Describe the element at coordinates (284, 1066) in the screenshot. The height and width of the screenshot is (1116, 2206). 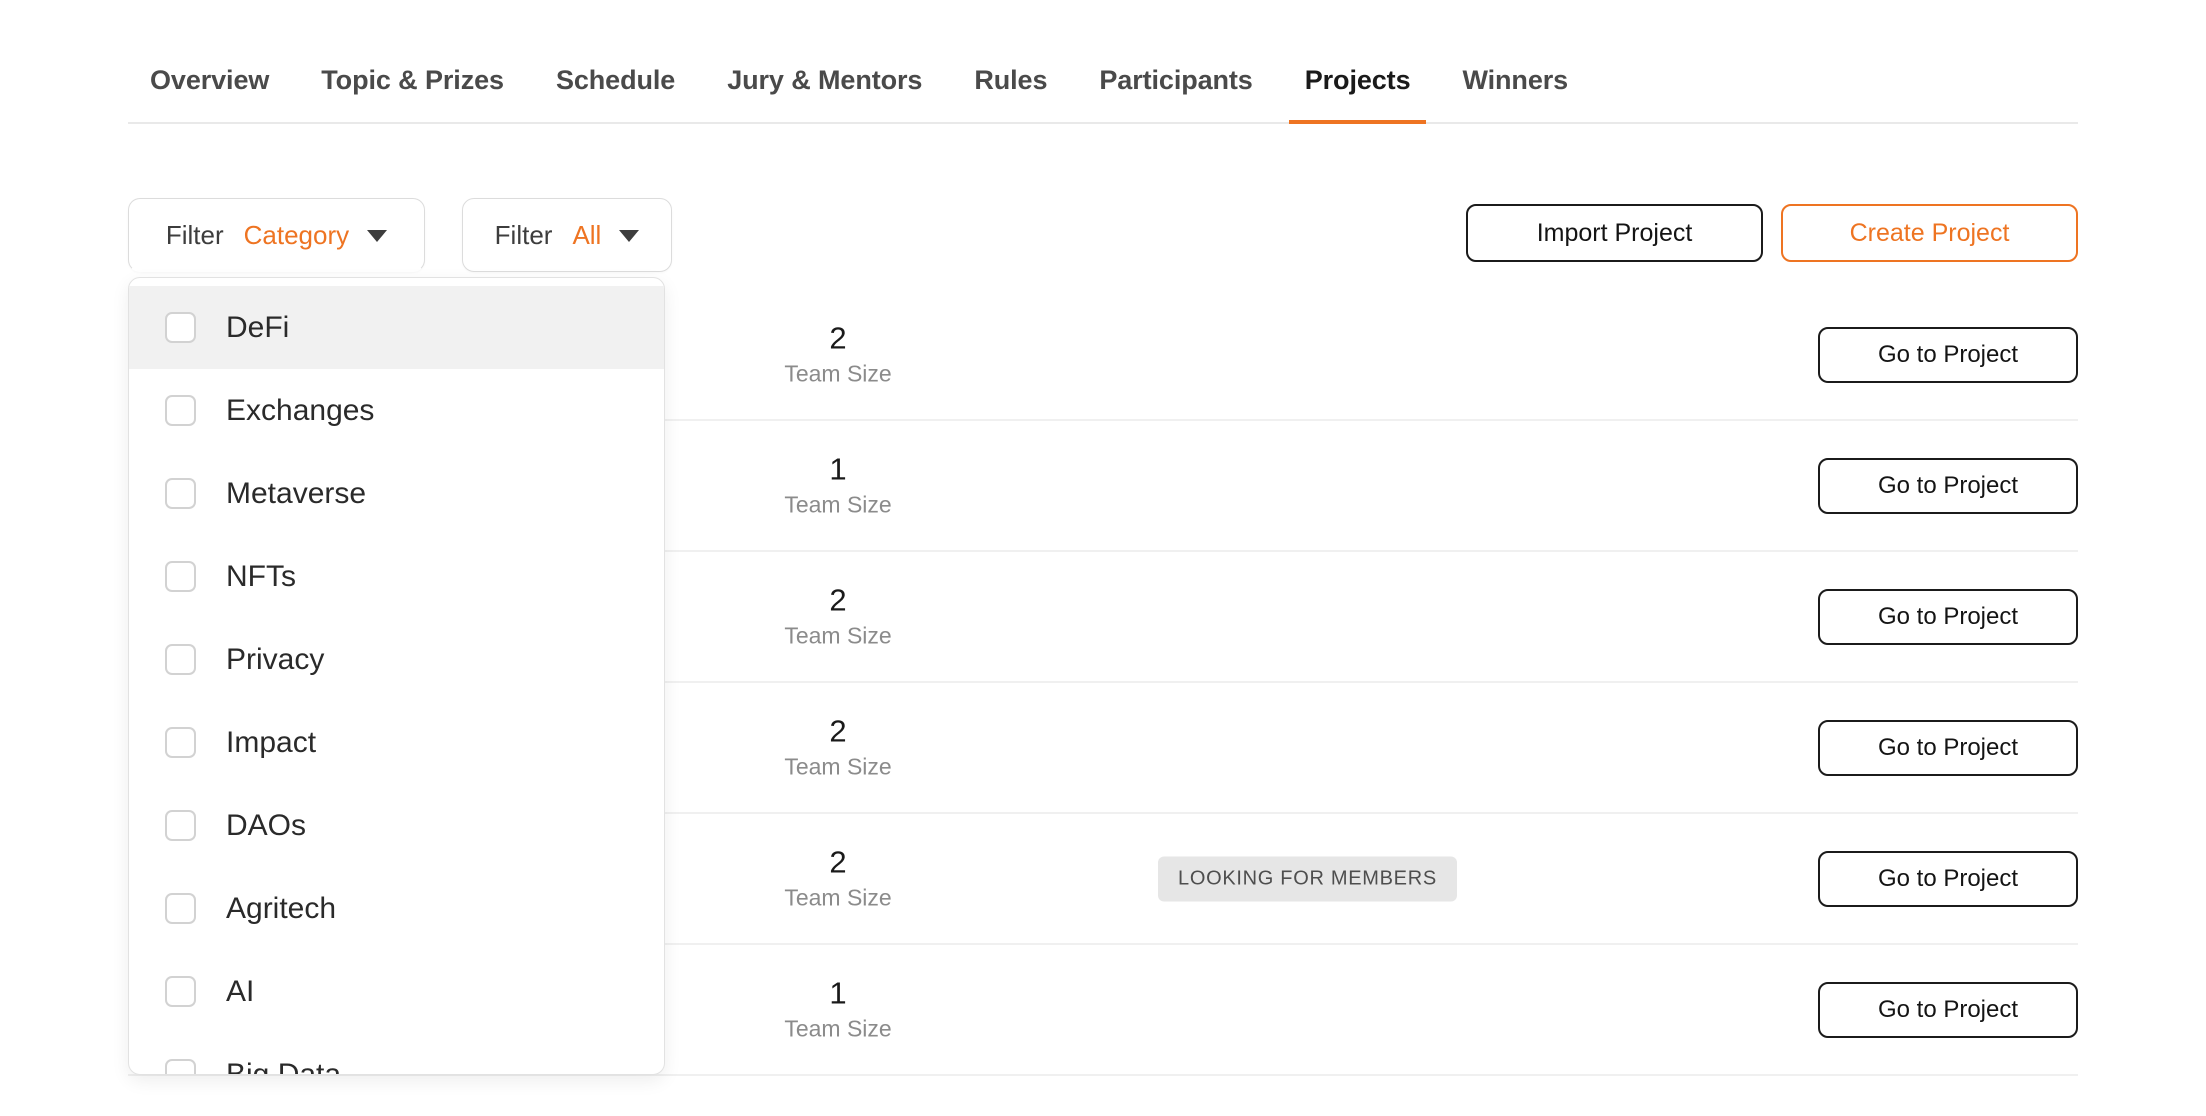
I see `category-option-label: Big Data` at that location.